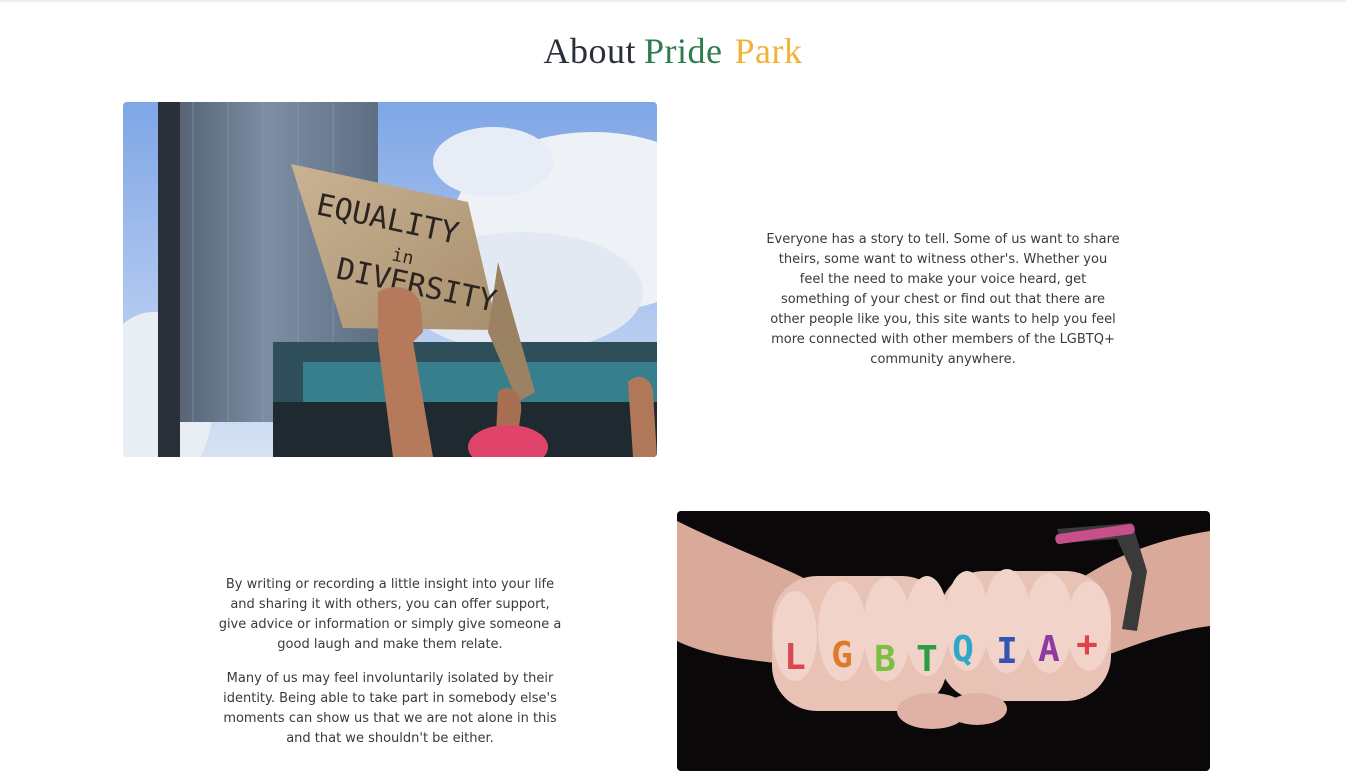 The image size is (1346, 771). I want to click on title-about: About, so click(589, 51).